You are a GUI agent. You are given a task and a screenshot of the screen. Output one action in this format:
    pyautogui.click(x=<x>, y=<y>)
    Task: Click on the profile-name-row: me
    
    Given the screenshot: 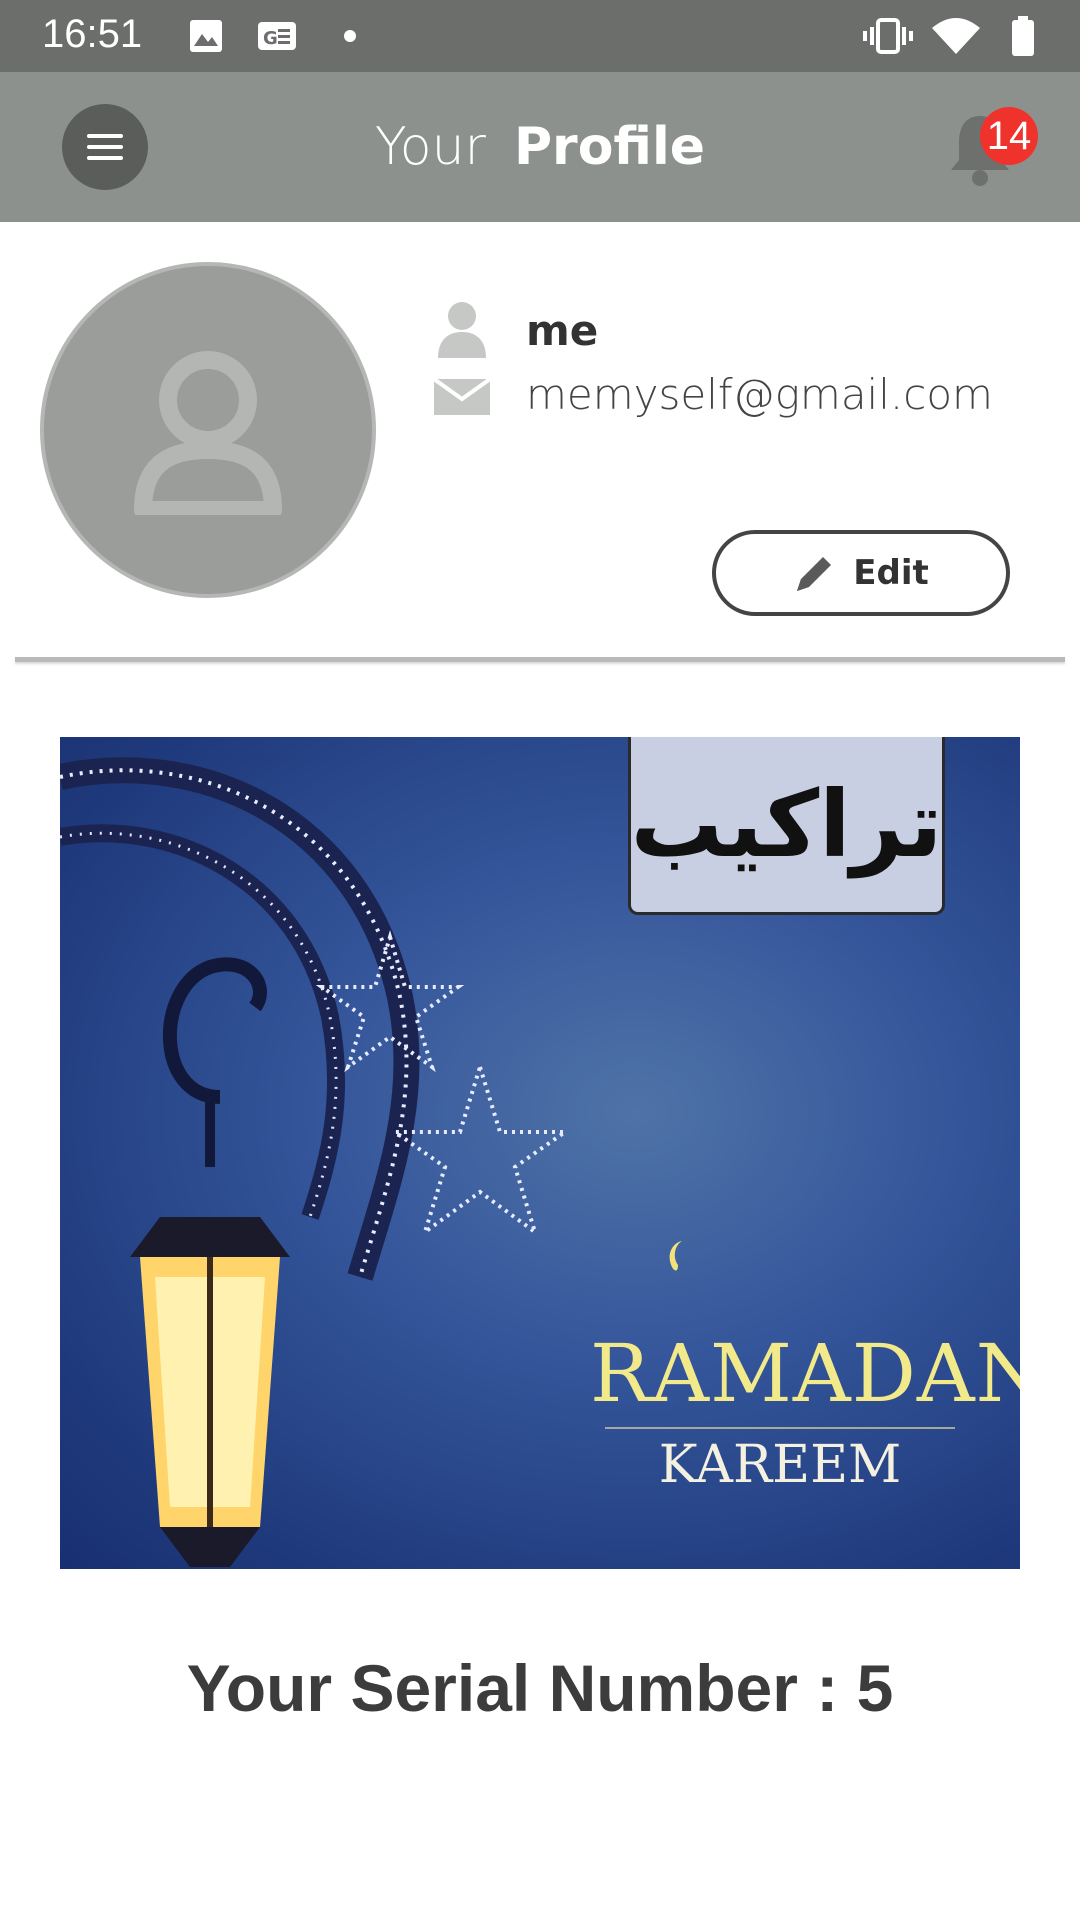 What is the action you would take?
    pyautogui.click(x=516, y=330)
    